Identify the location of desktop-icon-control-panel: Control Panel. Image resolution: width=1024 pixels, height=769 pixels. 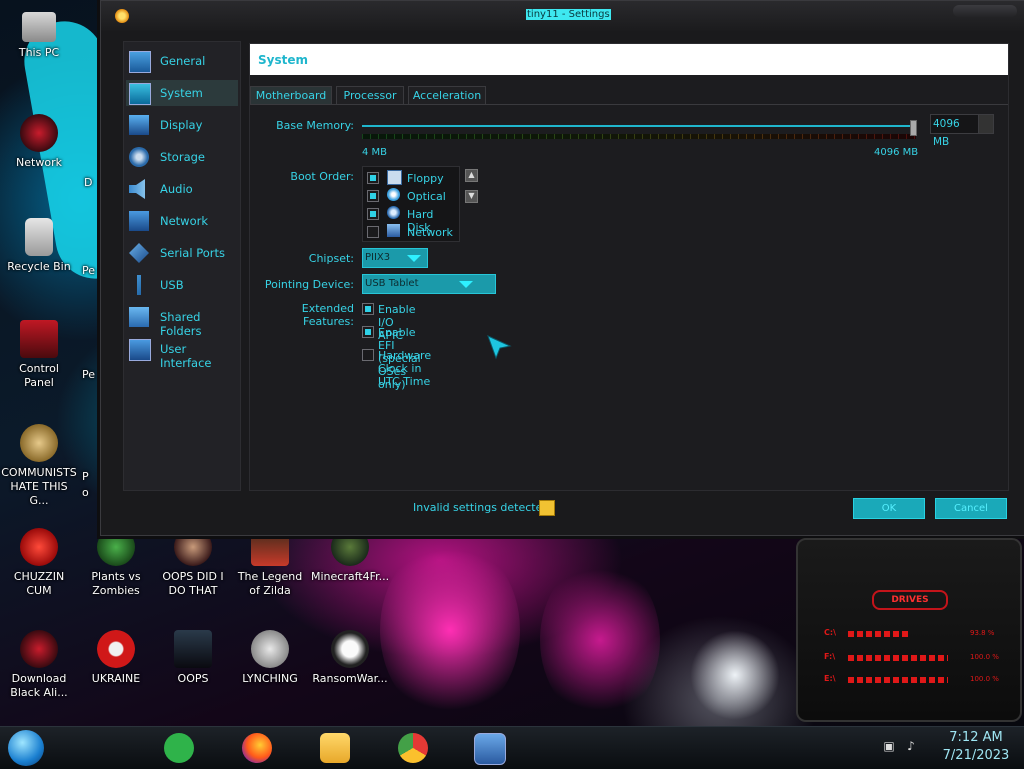
(39, 355).